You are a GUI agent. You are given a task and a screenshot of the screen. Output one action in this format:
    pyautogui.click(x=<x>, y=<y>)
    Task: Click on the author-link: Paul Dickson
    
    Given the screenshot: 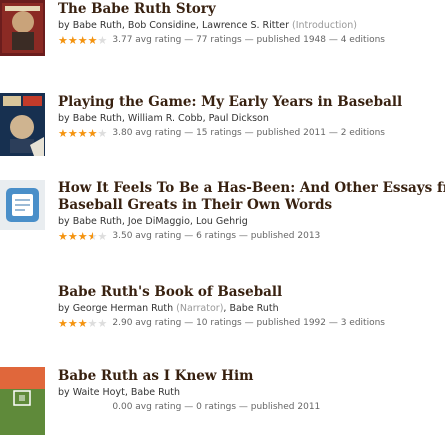 What is the action you would take?
    pyautogui.click(x=239, y=118)
    